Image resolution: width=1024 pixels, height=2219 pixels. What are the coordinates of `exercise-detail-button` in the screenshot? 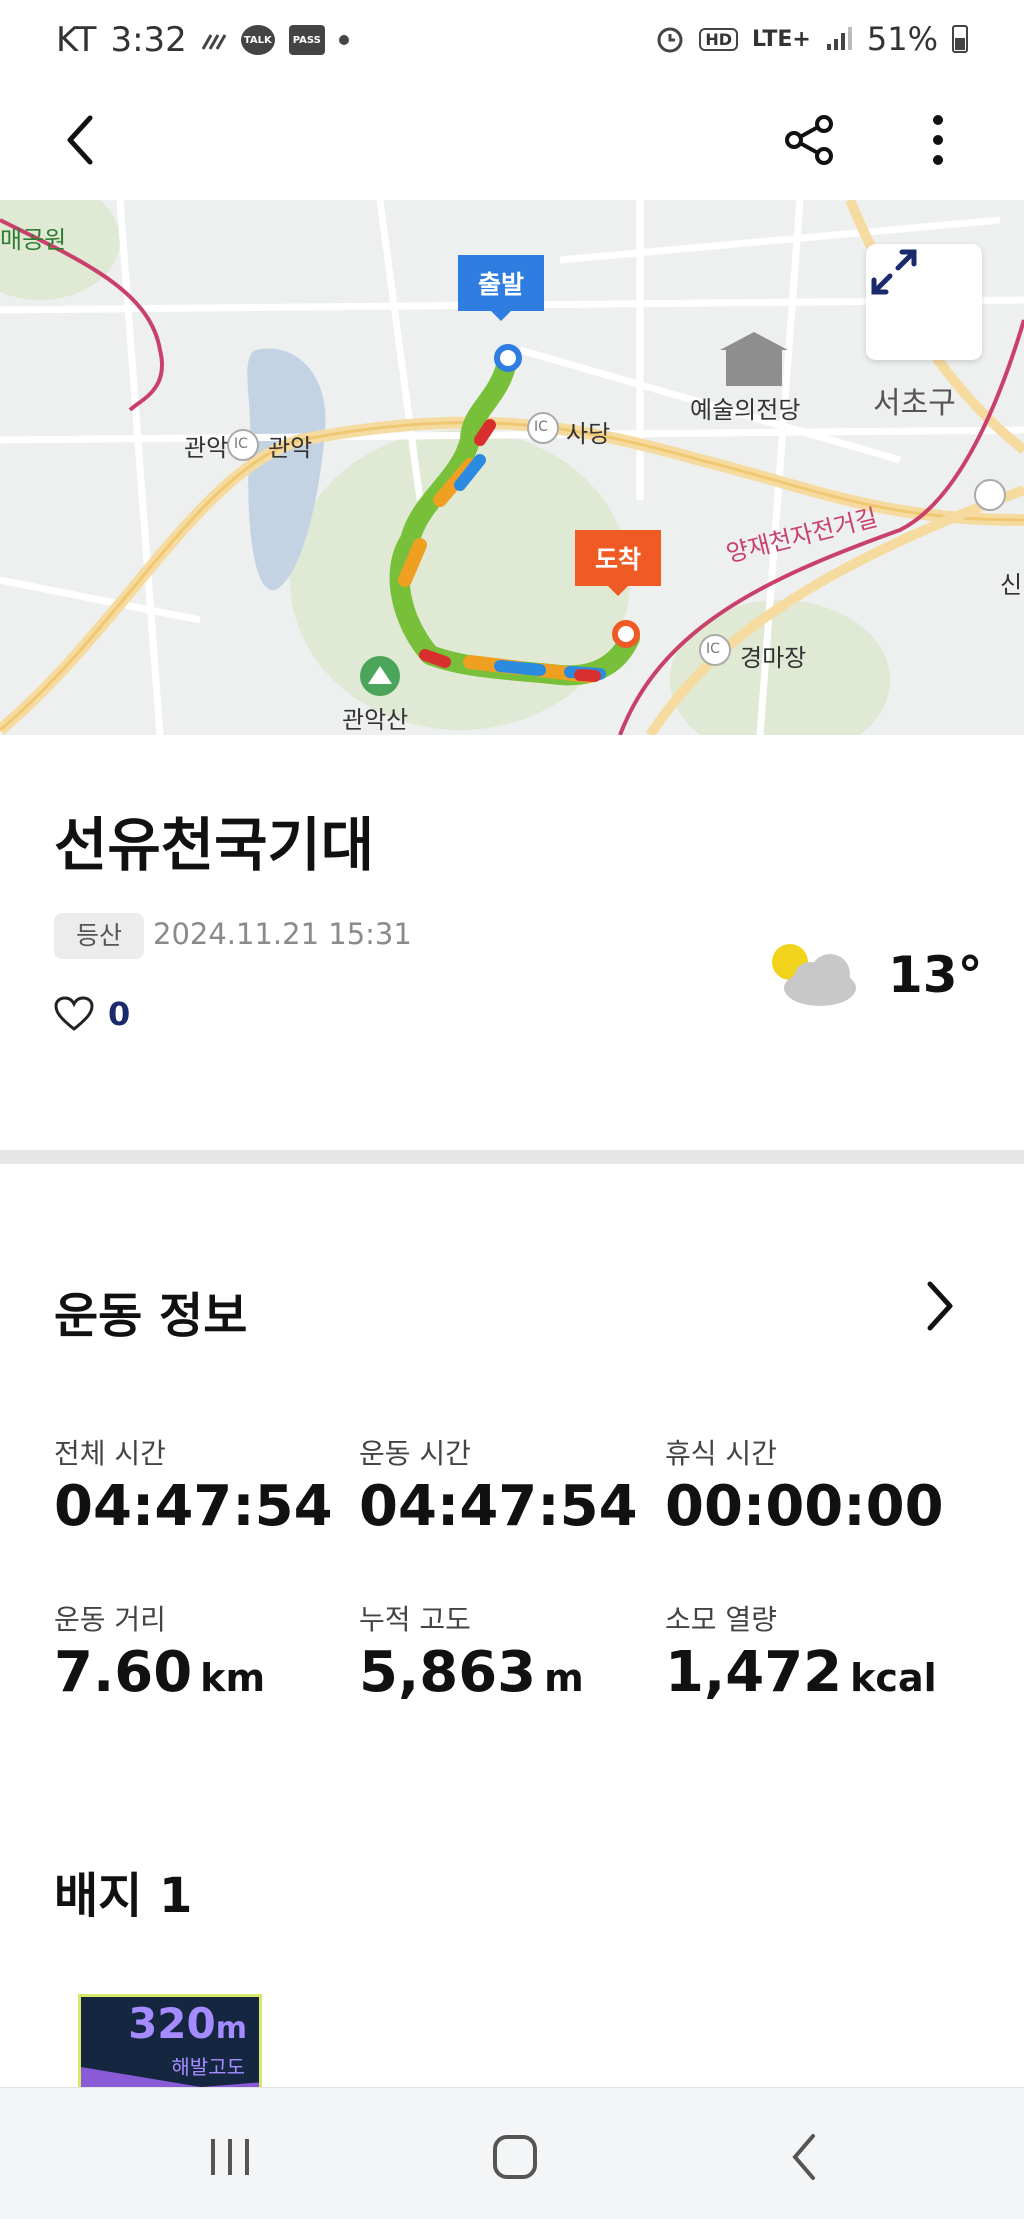 It's located at (940, 1306).